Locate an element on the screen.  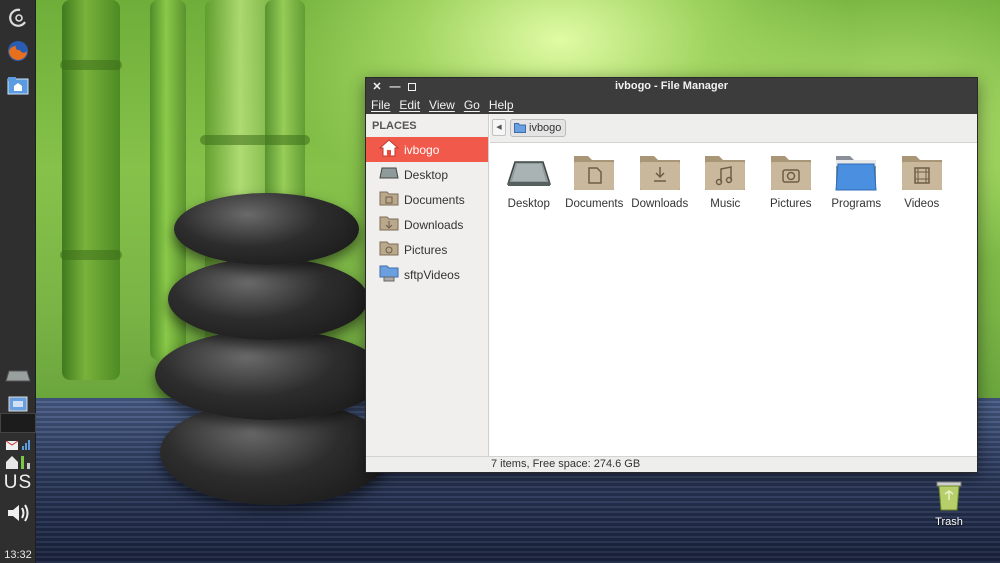
path-bar: ◀ ivbogo is located at coordinates (733, 128).